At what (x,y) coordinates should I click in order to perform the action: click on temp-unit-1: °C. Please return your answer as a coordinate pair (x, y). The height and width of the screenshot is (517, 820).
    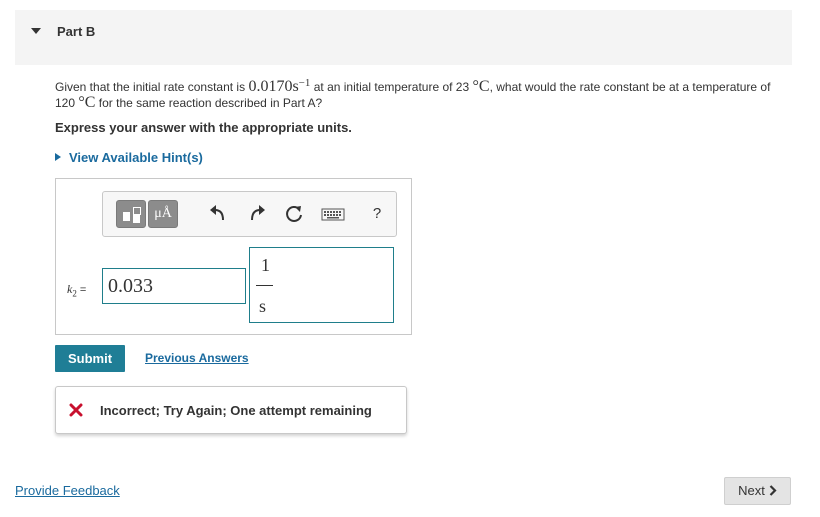
    Looking at the image, I should click on (481, 86).